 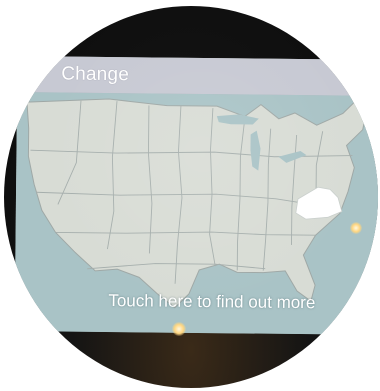 I want to click on change-header-title: Change, so click(x=95, y=75).